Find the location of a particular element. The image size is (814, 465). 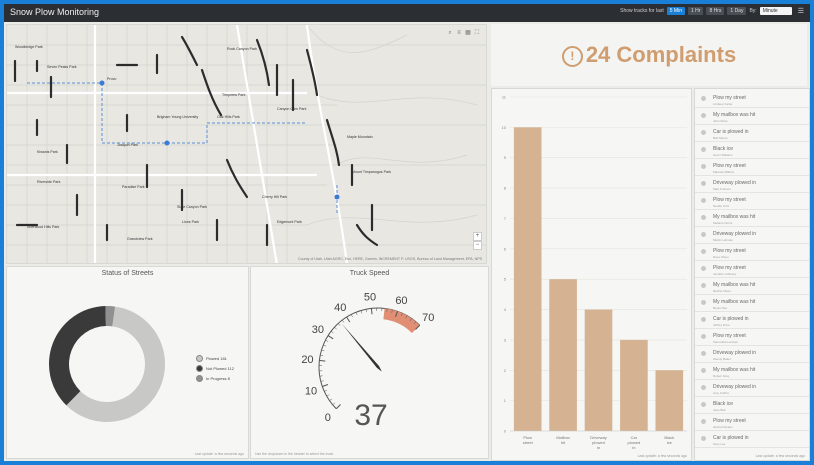

complaint-list-item: Plow my street Dave Olsen is located at coordinates (752, 253).